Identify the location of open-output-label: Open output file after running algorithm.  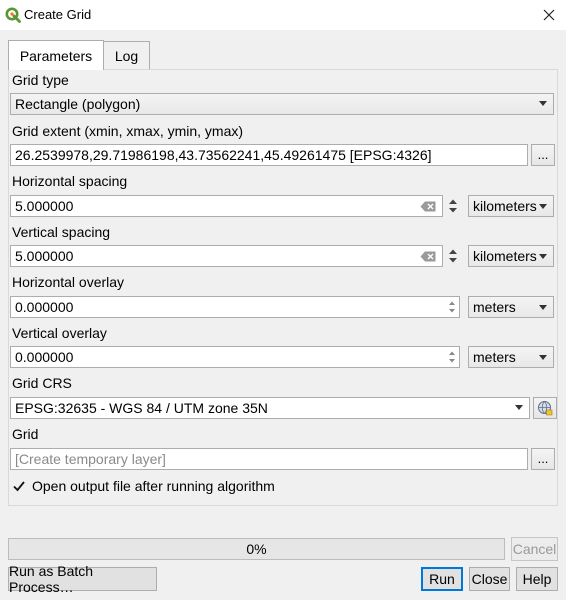
(153, 486).